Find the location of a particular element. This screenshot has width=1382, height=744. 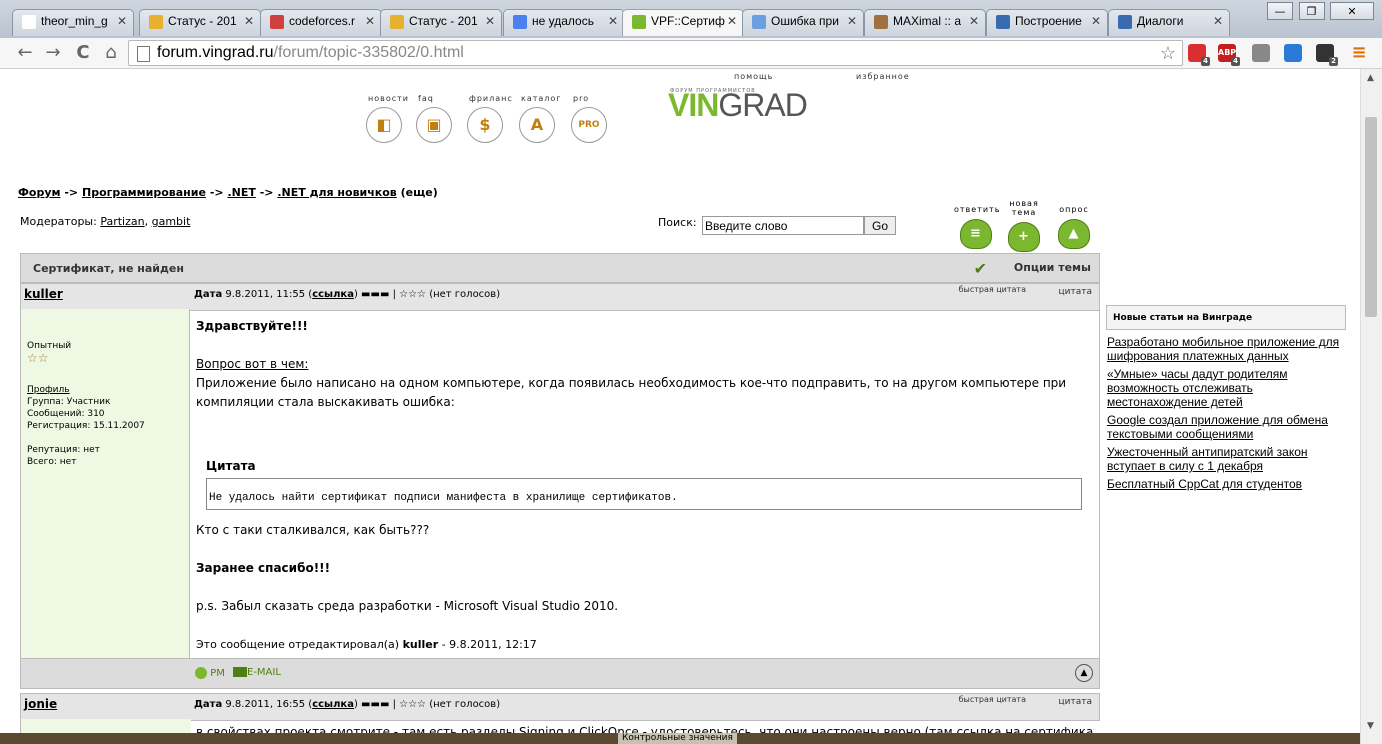

site-nav-0-icon: ◧ is located at coordinates (384, 125).